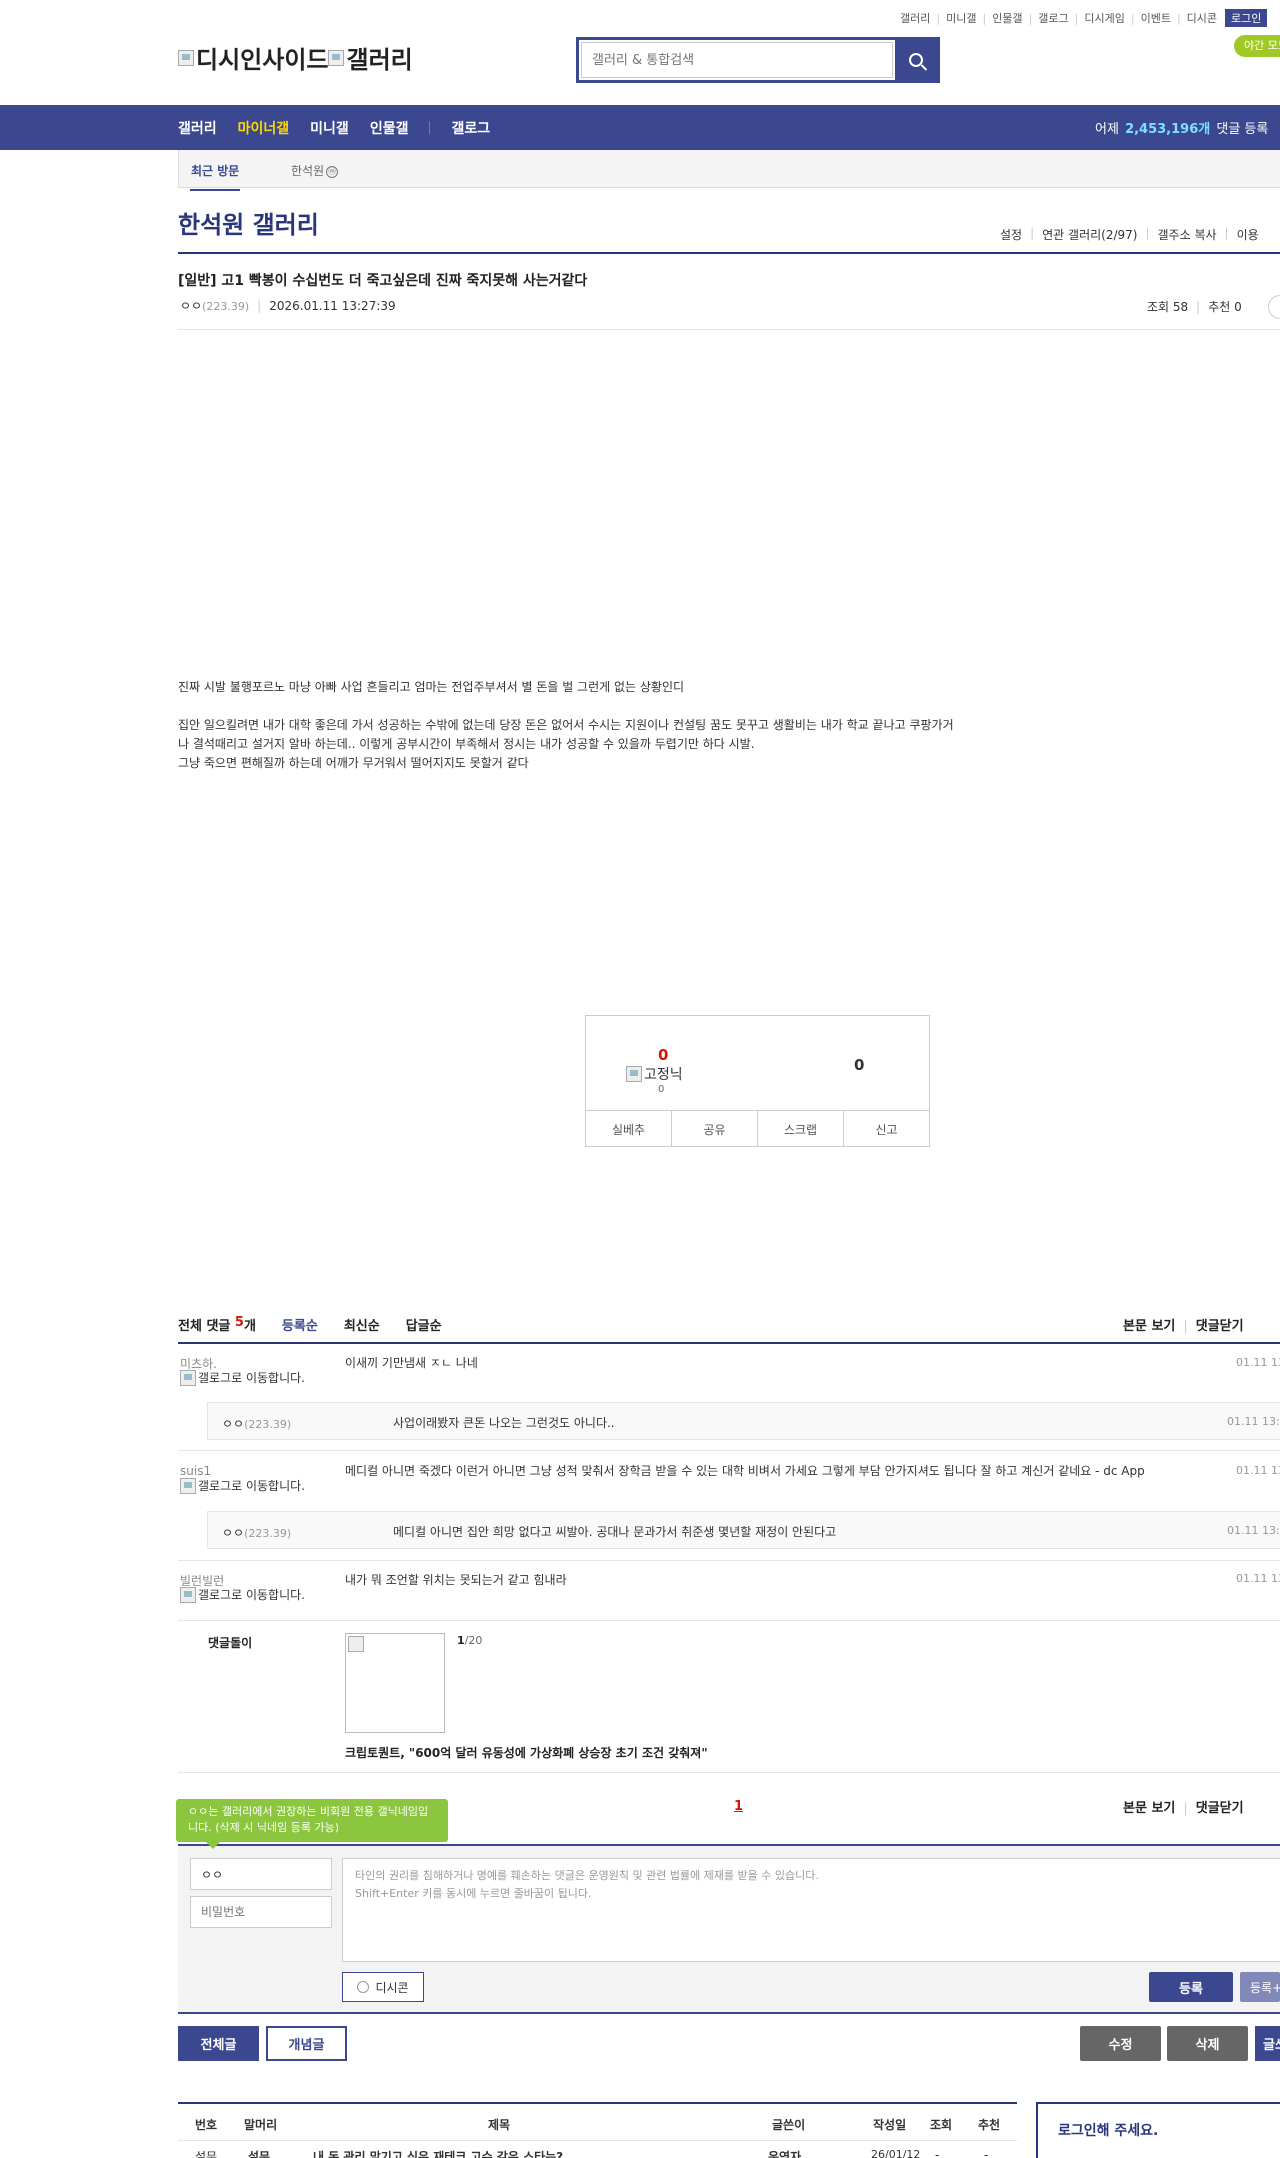 This screenshot has height=2158, width=1280. Describe the element at coordinates (261, 1874) in the screenshot. I see `nickname-field: ㅇㅇ` at that location.